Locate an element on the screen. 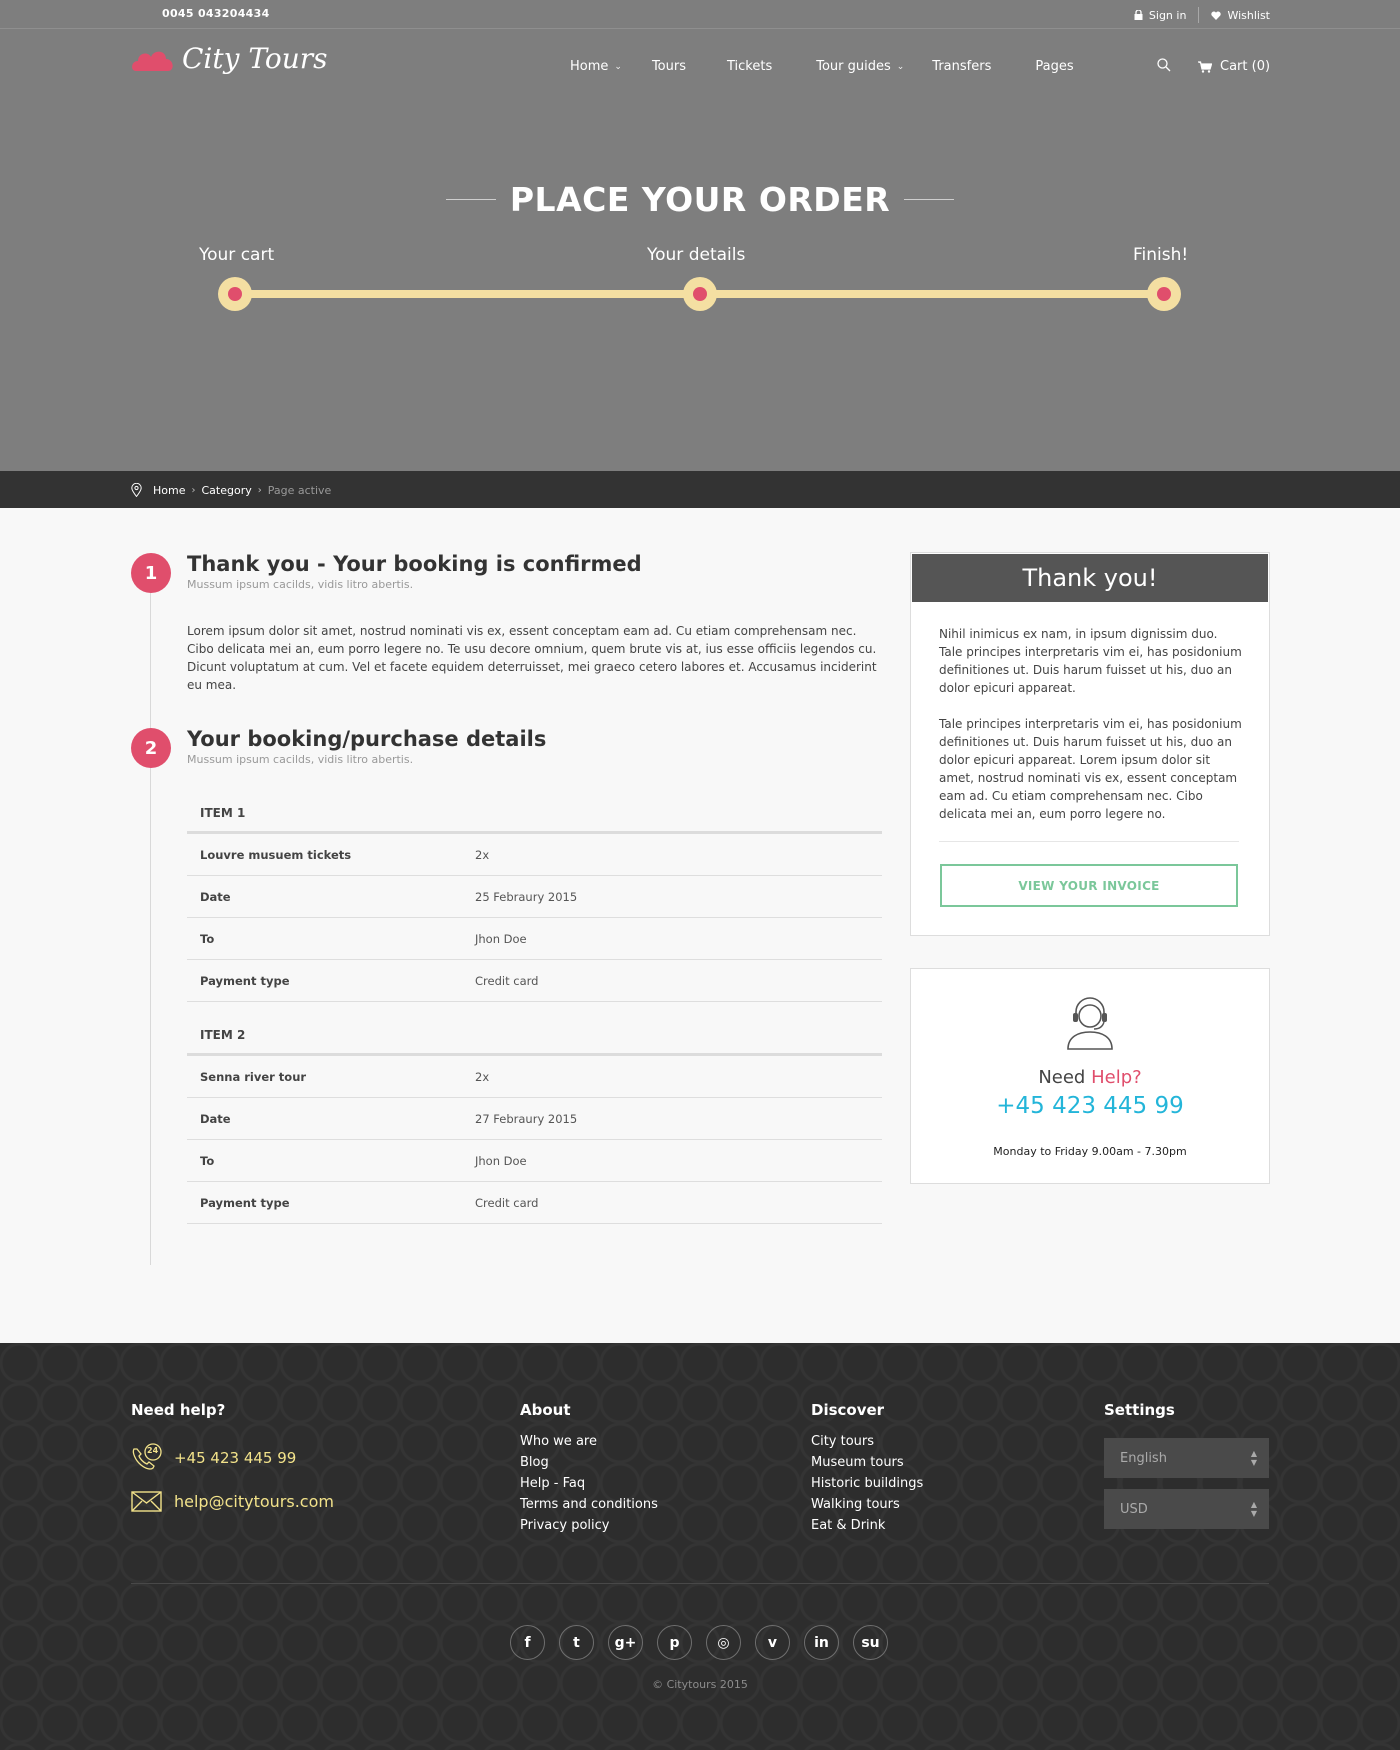 The width and height of the screenshot is (1400, 1750). nav-tours: Tours is located at coordinates (669, 66).